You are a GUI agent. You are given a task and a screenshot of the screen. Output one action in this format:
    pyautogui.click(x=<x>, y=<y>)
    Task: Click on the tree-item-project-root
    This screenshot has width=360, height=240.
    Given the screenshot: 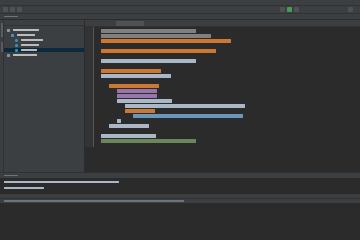 What is the action you would take?
    pyautogui.click(x=44, y=30)
    